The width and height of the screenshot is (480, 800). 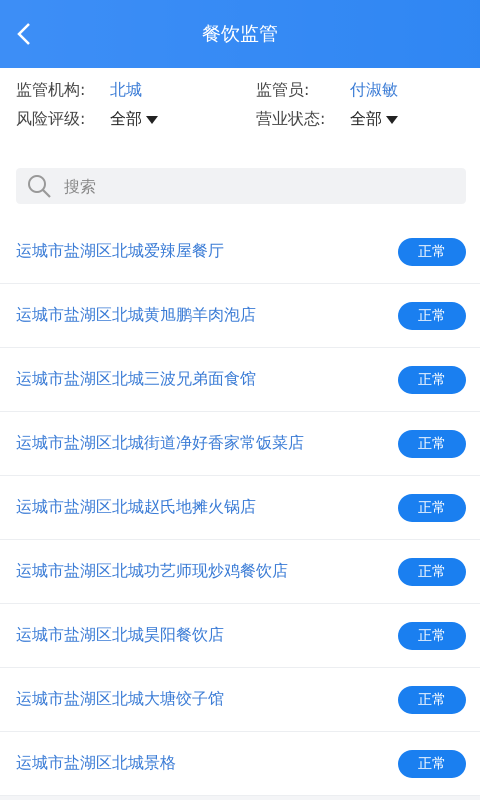 I want to click on list-item: 运城市盐湖区北城爱辣屋餐厅 正常, so click(x=240, y=252).